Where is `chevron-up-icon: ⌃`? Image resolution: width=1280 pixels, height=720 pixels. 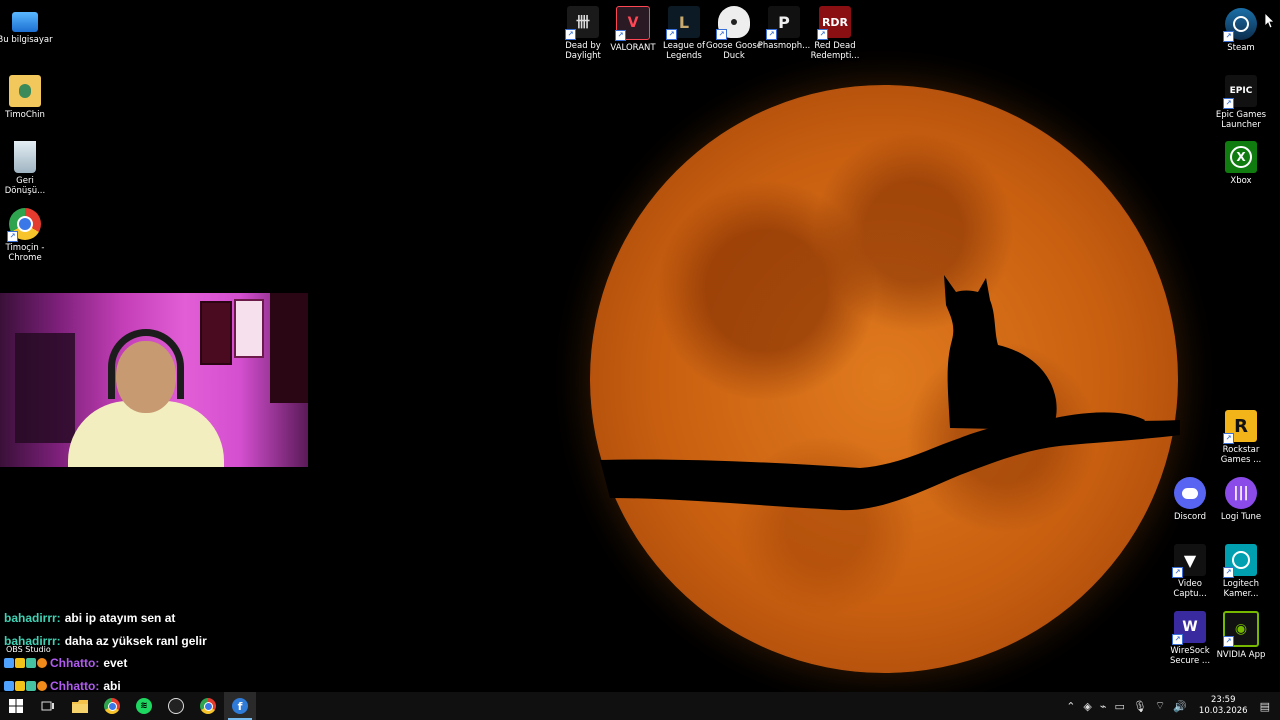
chevron-up-icon: ⌃ is located at coordinates (1070, 706).